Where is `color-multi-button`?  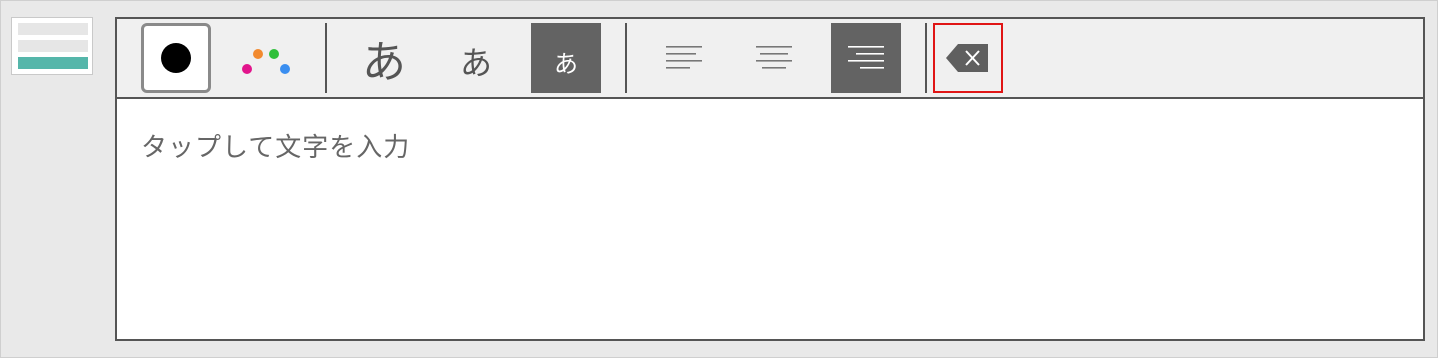 color-multi-button is located at coordinates (266, 58).